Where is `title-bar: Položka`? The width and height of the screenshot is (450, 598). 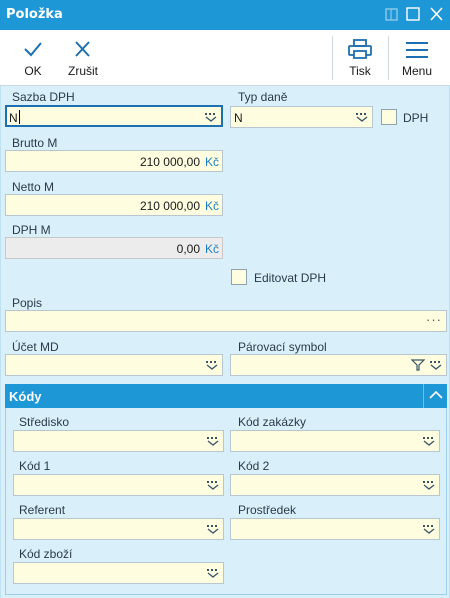
title-bar: Položka is located at coordinates (225, 15).